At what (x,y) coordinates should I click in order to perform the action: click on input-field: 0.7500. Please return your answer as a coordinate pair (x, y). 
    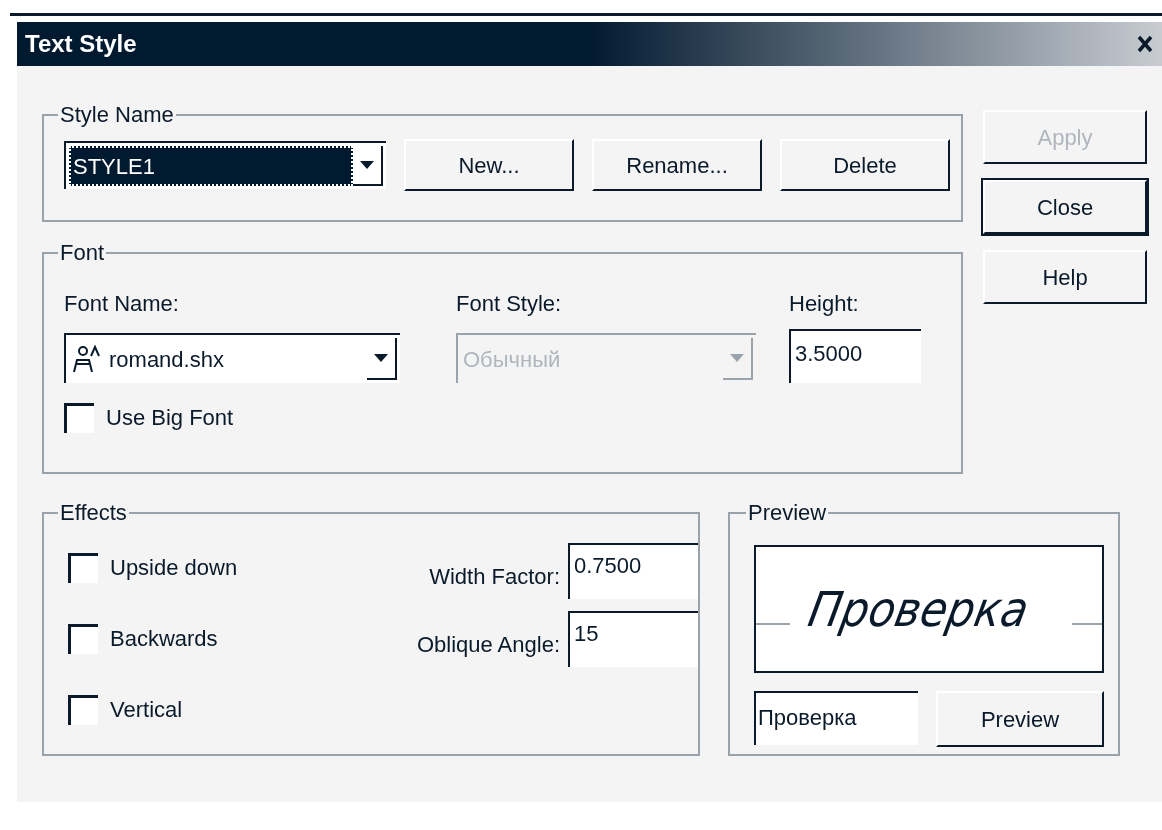
    Looking at the image, I should click on (633, 571).